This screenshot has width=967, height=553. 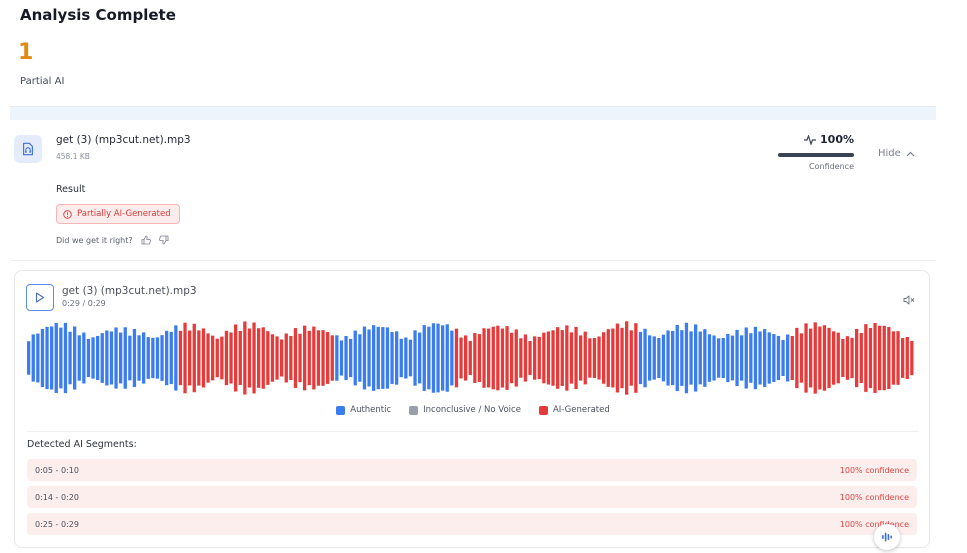 I want to click on confidence-indicator: 100% Confidence, so click(x=815, y=152).